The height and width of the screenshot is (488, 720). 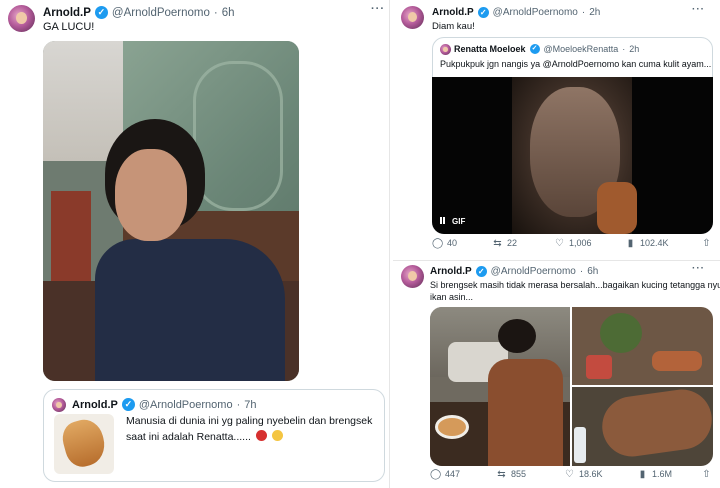 I want to click on tweet-text: Diam kau!, so click(x=453, y=26).